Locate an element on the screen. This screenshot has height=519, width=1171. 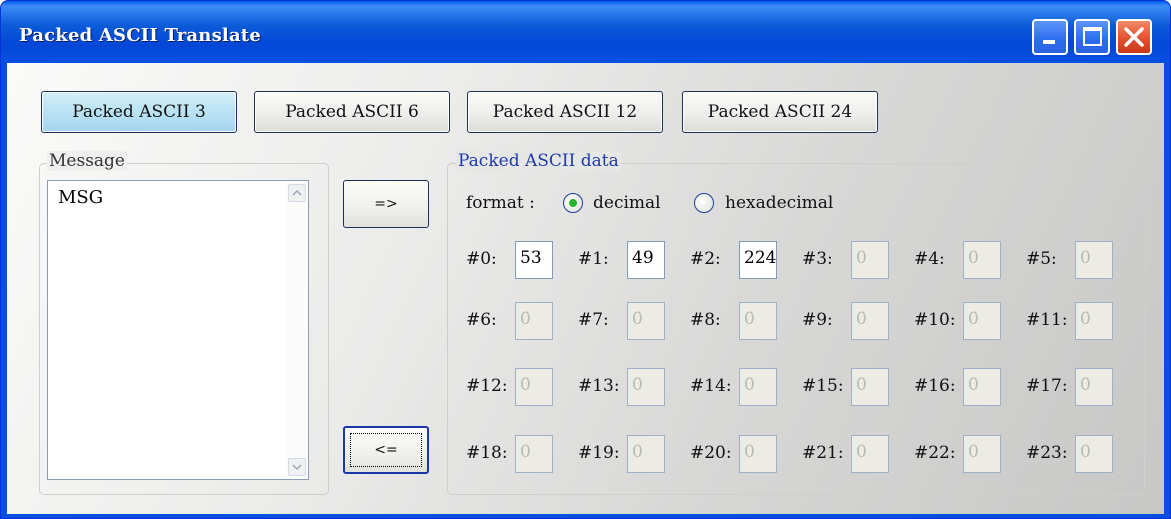
cell-label: #18: is located at coordinates (487, 453).